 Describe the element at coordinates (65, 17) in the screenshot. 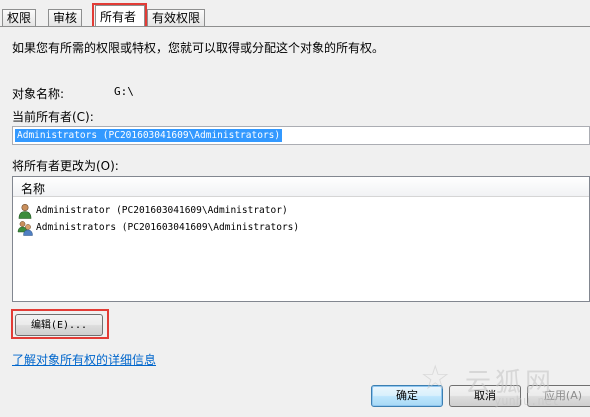

I see `tab-auditing: 审核` at that location.